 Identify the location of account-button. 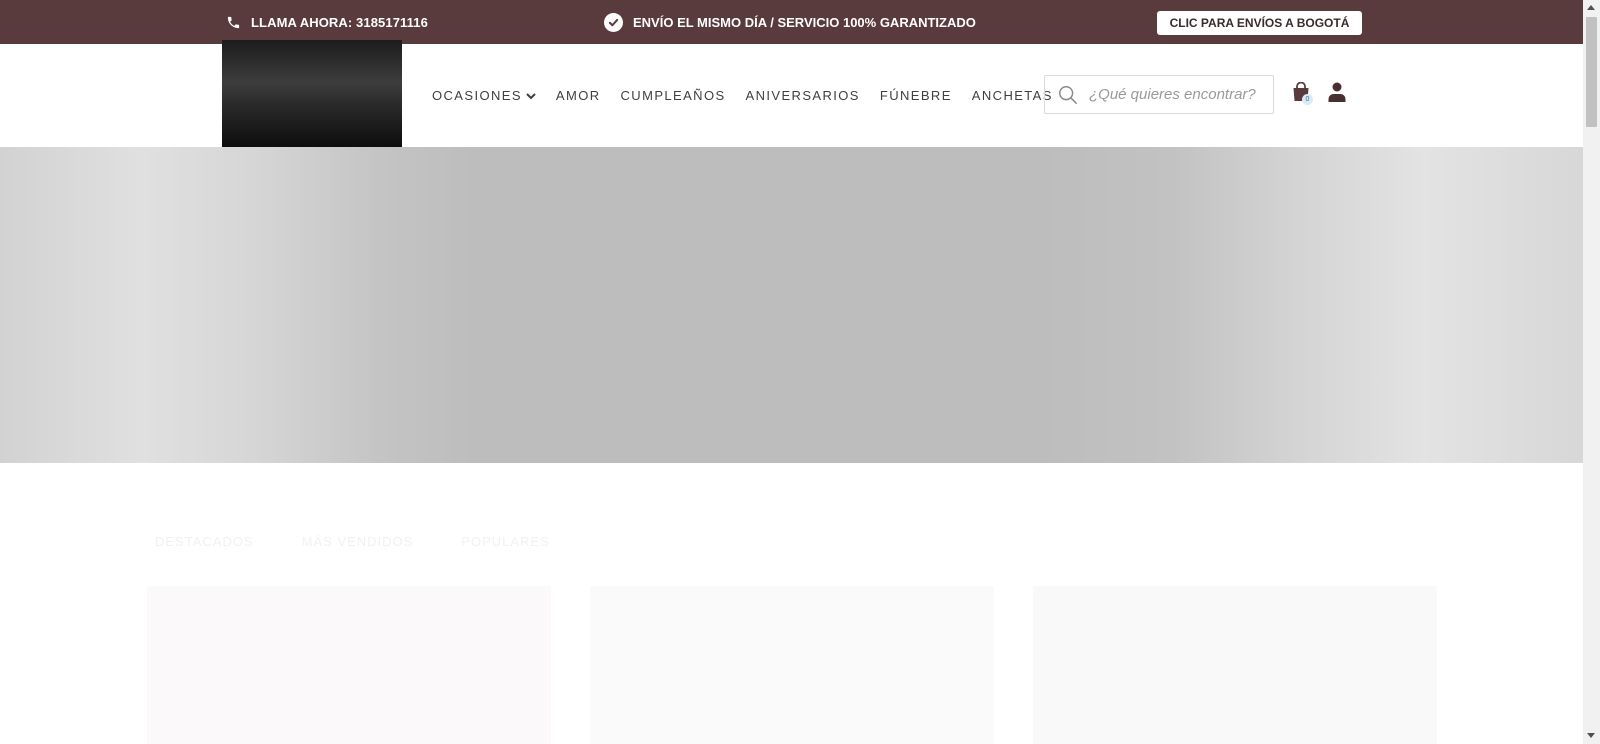
(1338, 93).